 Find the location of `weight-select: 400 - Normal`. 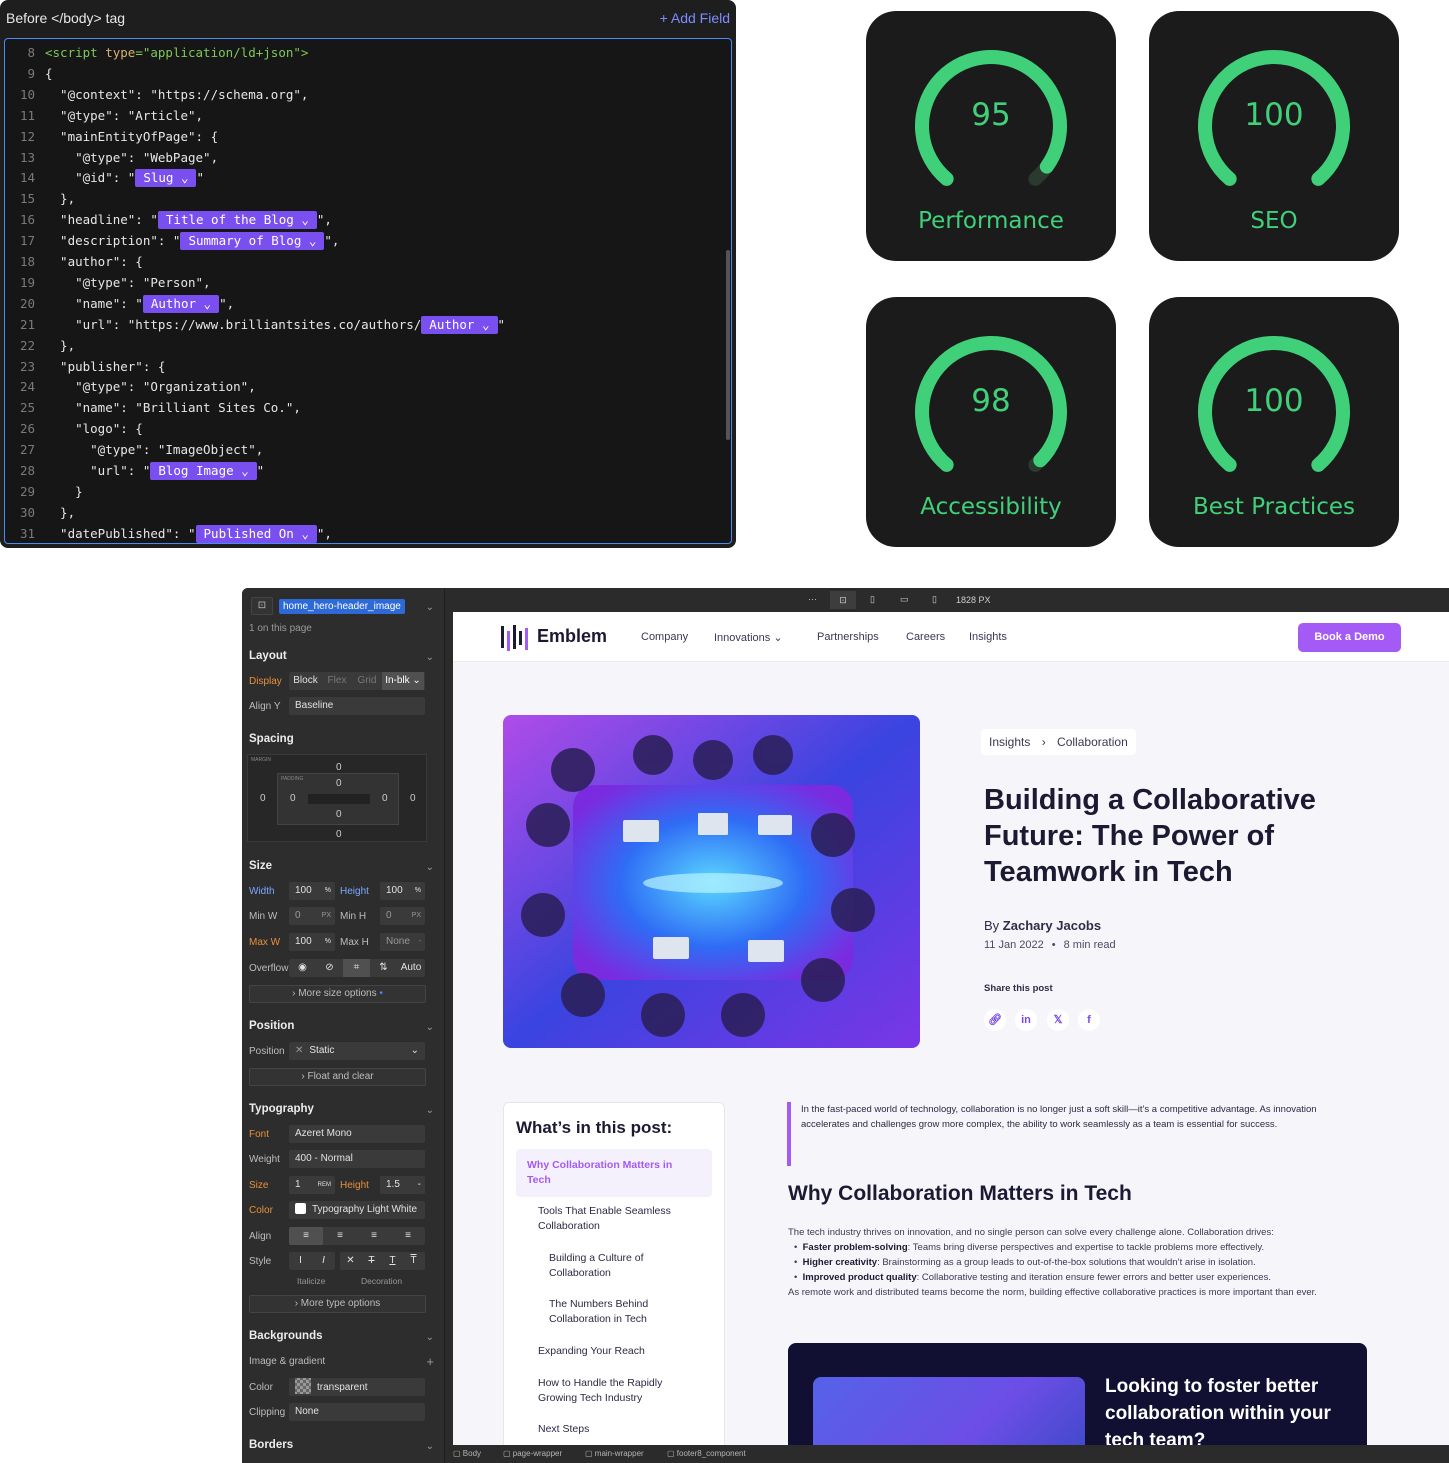

weight-select: 400 - Normal is located at coordinates (357, 1159).